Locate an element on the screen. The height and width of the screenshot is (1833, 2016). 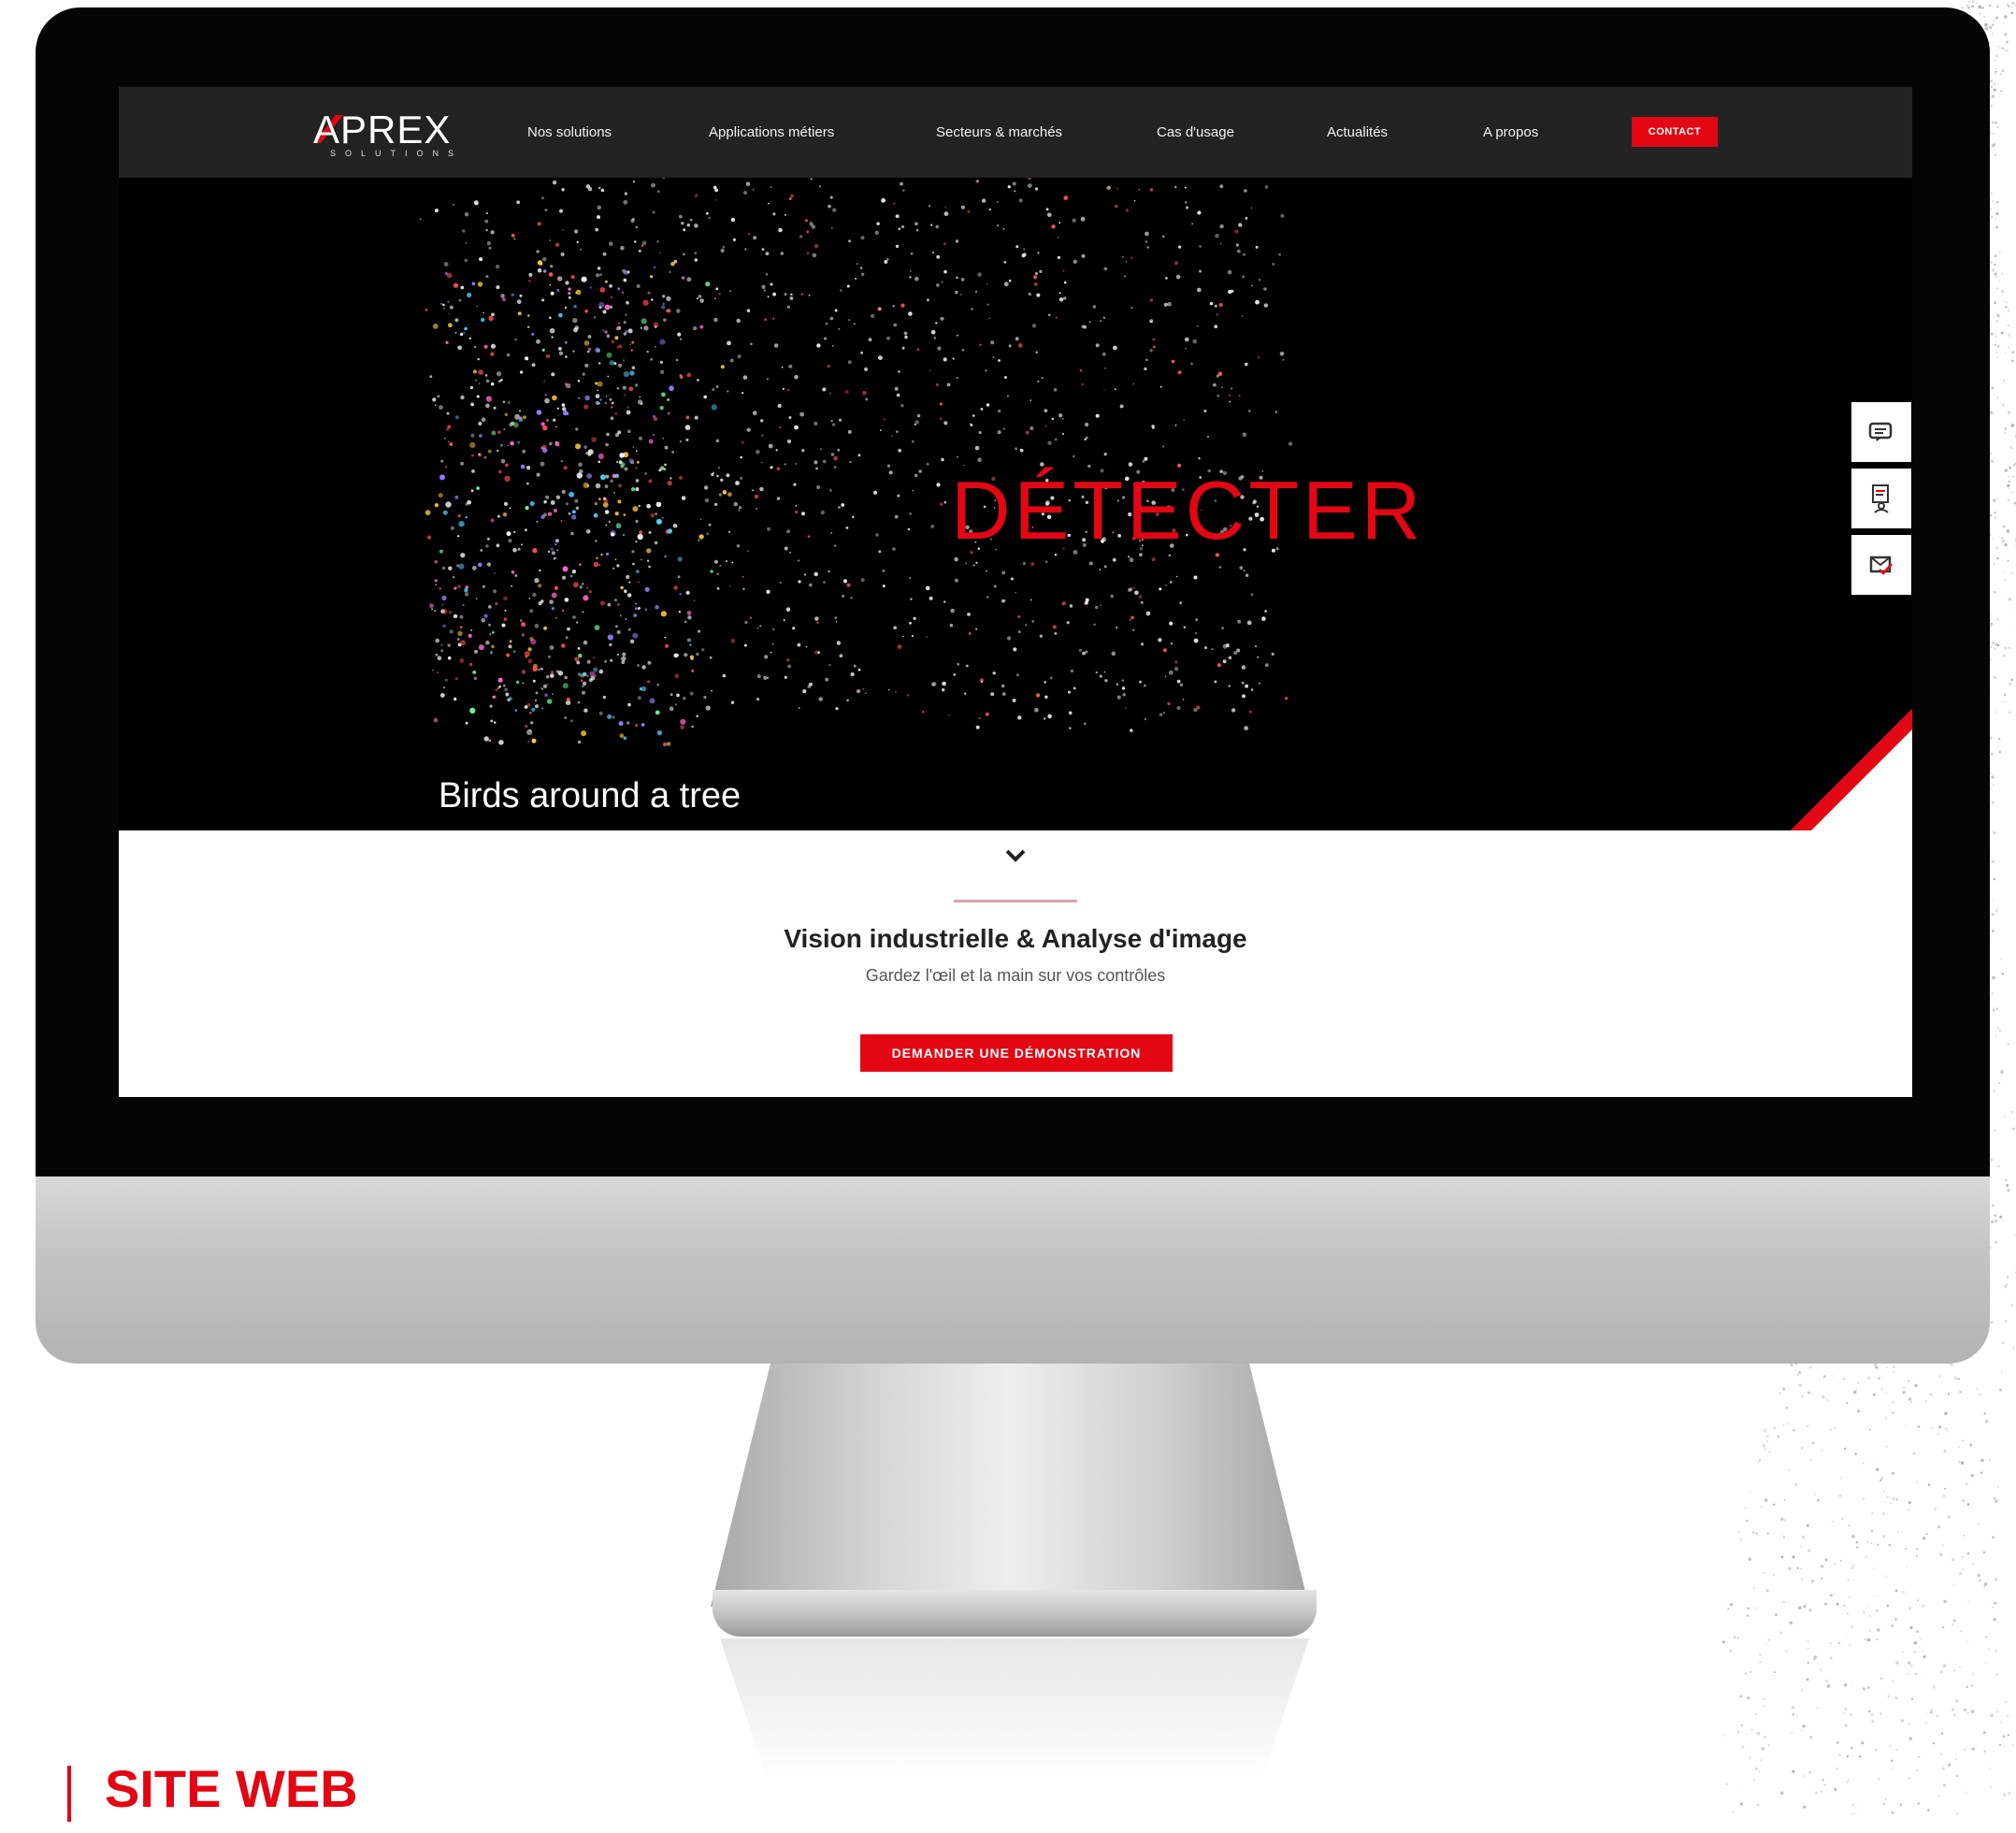
nav-item-applications: Applications métiers is located at coordinates (771, 132).